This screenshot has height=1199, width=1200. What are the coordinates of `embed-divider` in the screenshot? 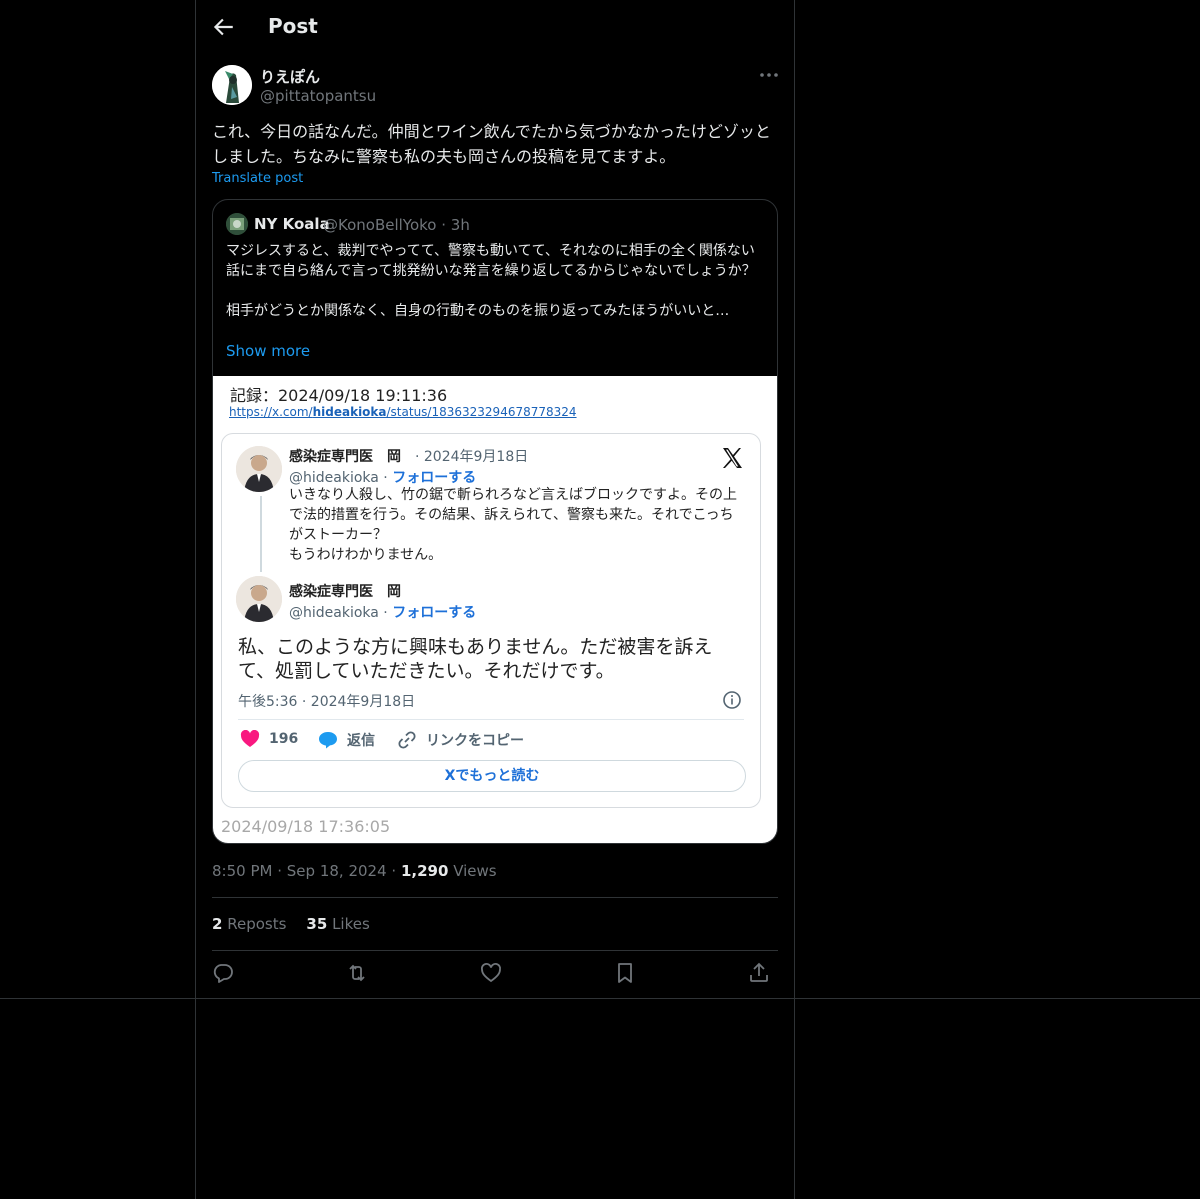 It's located at (491, 719).